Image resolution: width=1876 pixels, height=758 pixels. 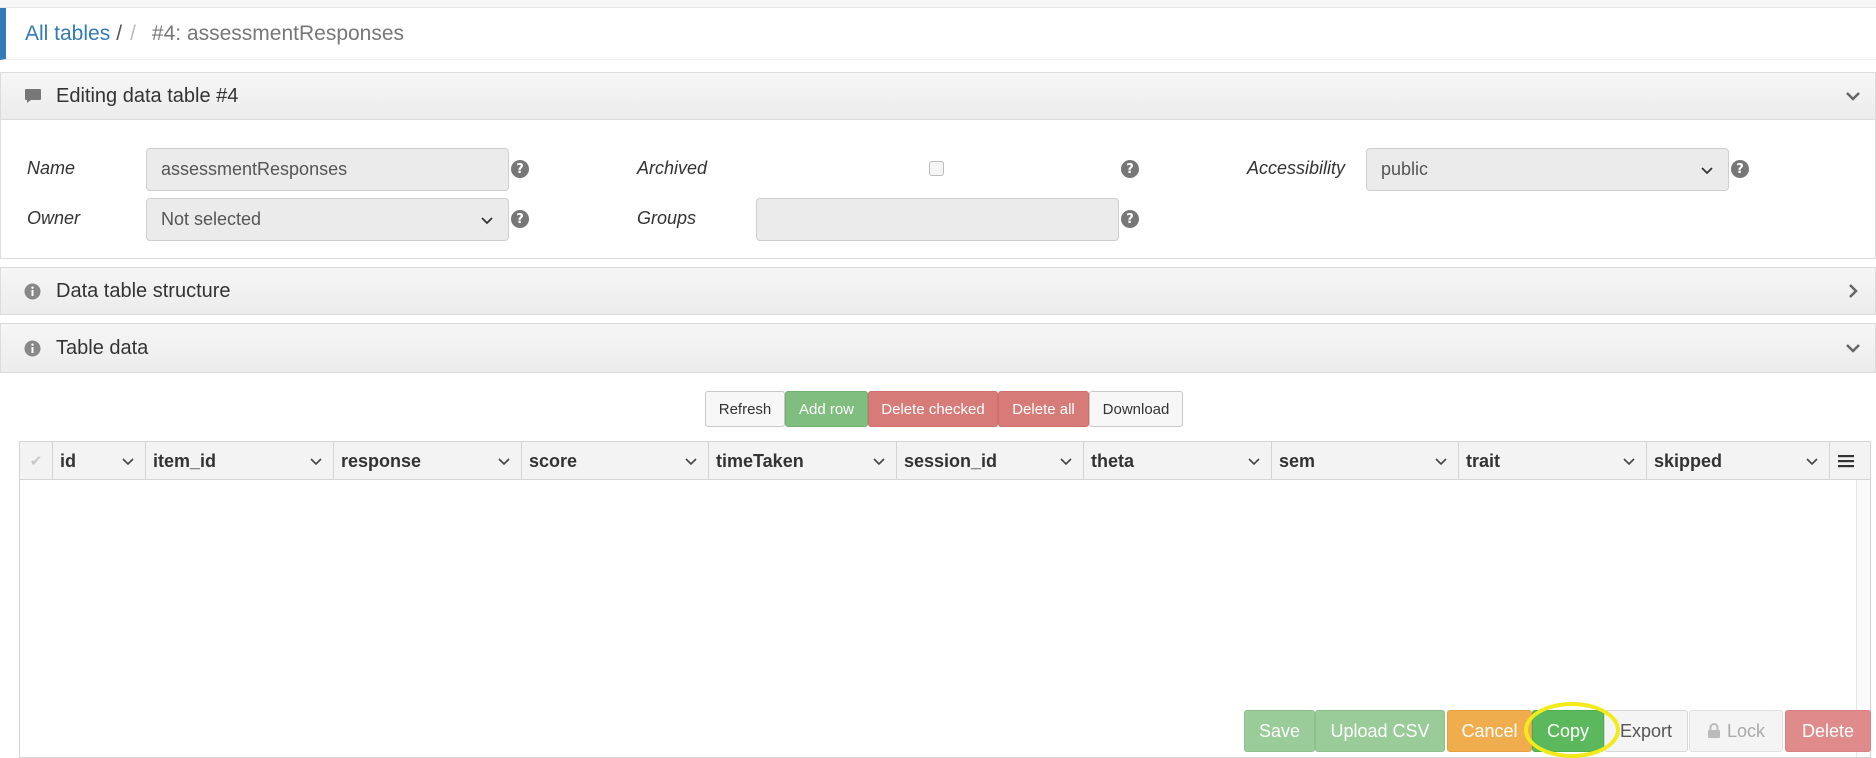 I want to click on name-input: assessmentResponses, so click(x=327, y=169).